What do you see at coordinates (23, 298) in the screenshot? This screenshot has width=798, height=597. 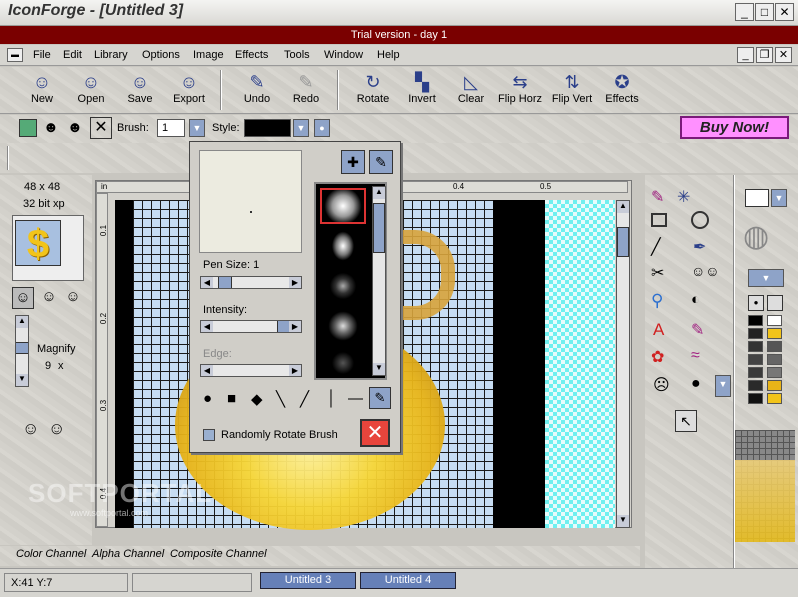 I see `face-icon: ☺` at bounding box center [23, 298].